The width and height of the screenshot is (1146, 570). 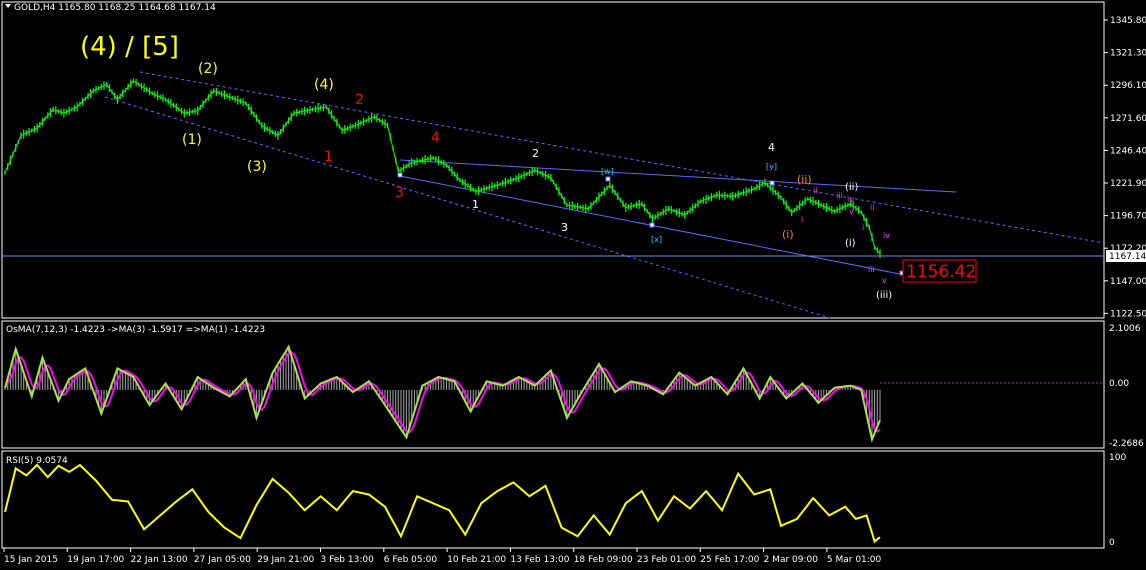 What do you see at coordinates (8, 6) in the screenshot?
I see `chart-menu-arrow-icon` at bounding box center [8, 6].